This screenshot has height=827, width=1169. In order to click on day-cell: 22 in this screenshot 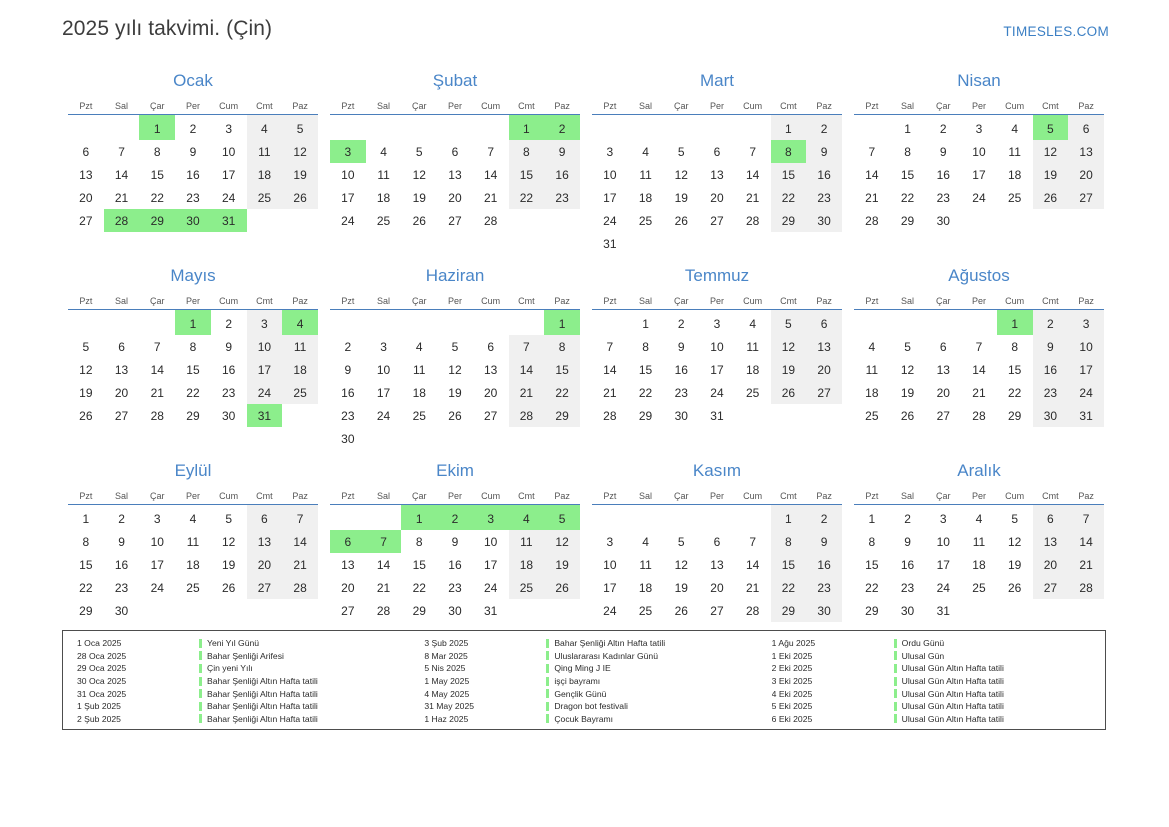, I will do `click(872, 587)`.